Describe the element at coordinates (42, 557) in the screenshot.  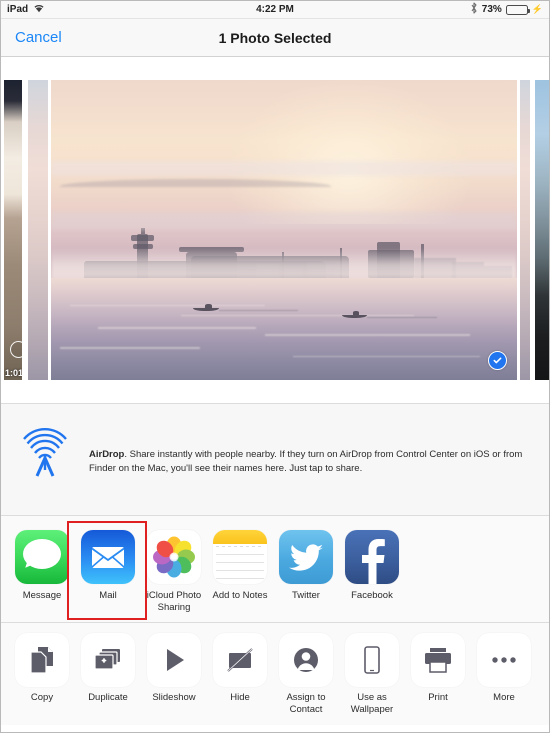
I see `messages-icon` at that location.